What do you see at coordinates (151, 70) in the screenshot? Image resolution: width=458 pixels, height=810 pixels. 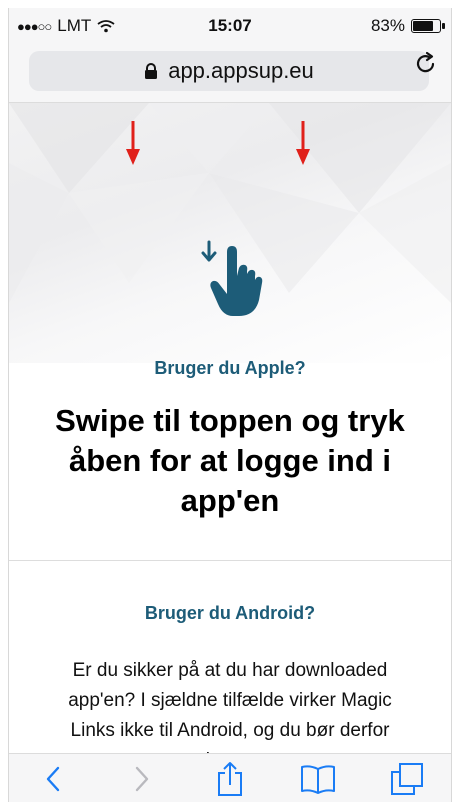 I see `lock-icon` at bounding box center [151, 70].